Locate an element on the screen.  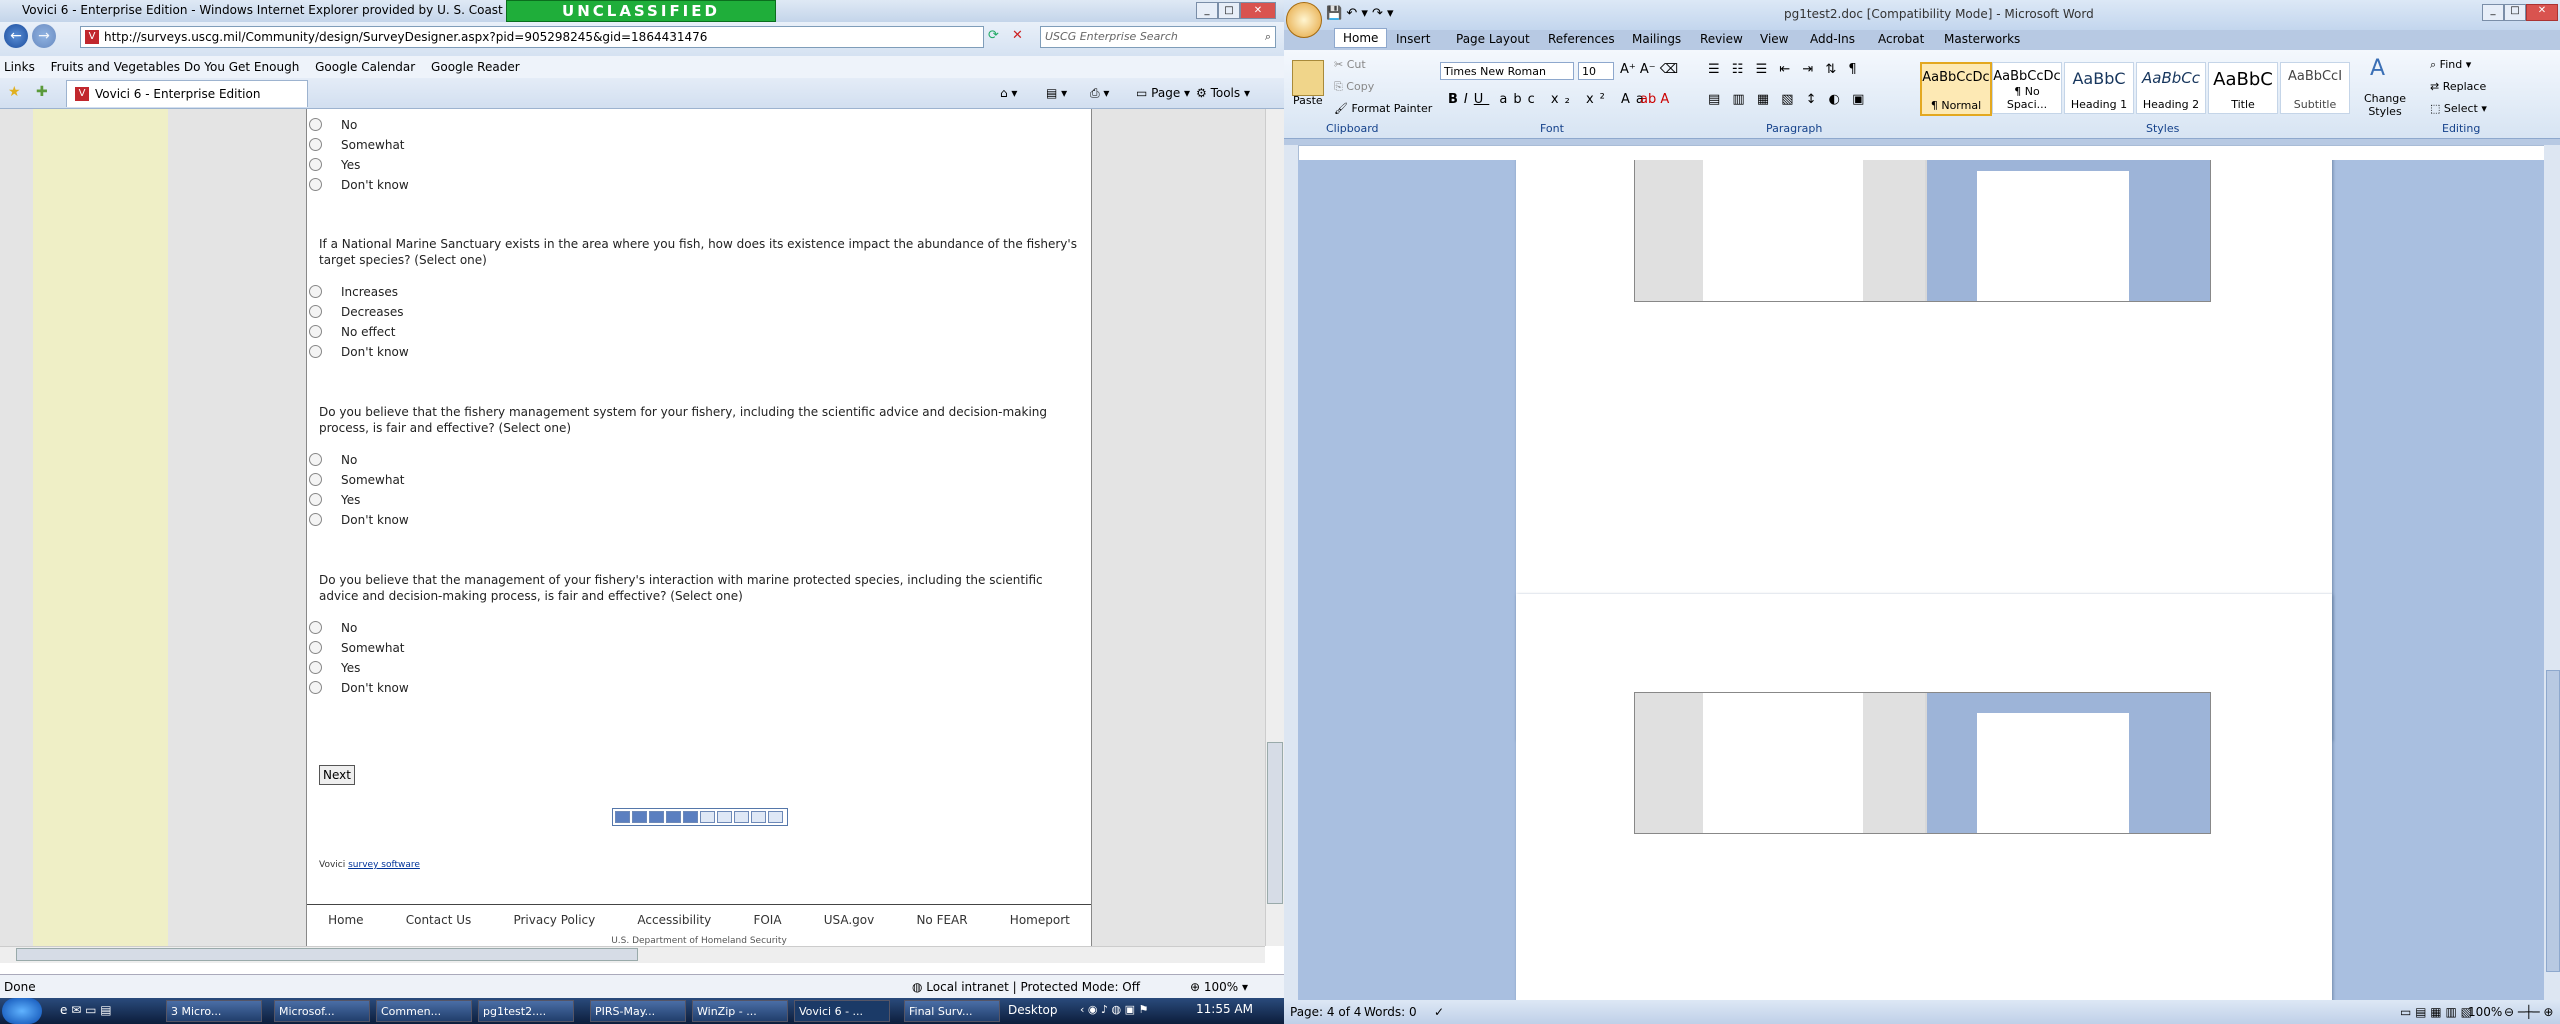
footer-no-fear: No FEAR is located at coordinates (941, 920).